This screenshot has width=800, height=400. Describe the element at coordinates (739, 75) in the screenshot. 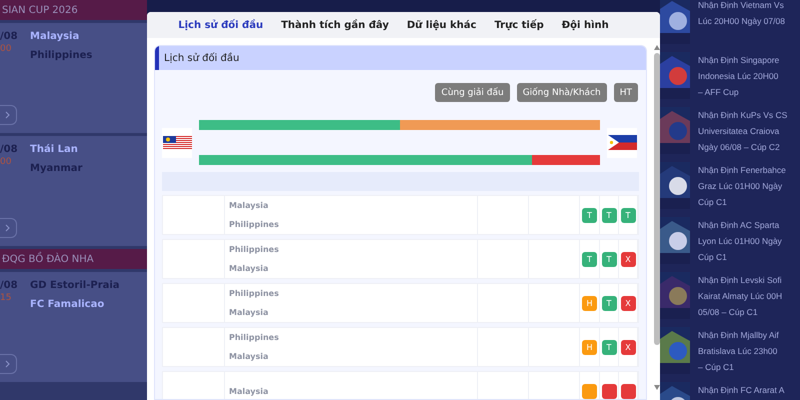

I see `news-link: Nhận Định Singapore Indonesia Lúc 20H00 – AFF Cup` at that location.